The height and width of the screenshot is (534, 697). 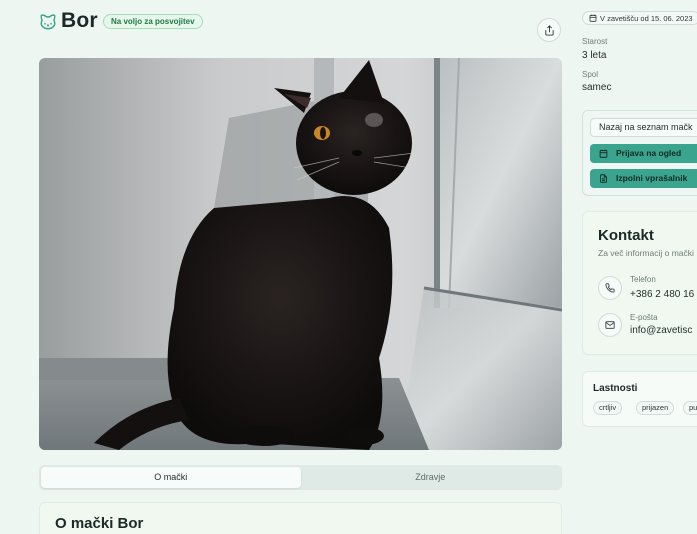 I want to click on traits-title: Lastnosti, so click(x=615, y=388).